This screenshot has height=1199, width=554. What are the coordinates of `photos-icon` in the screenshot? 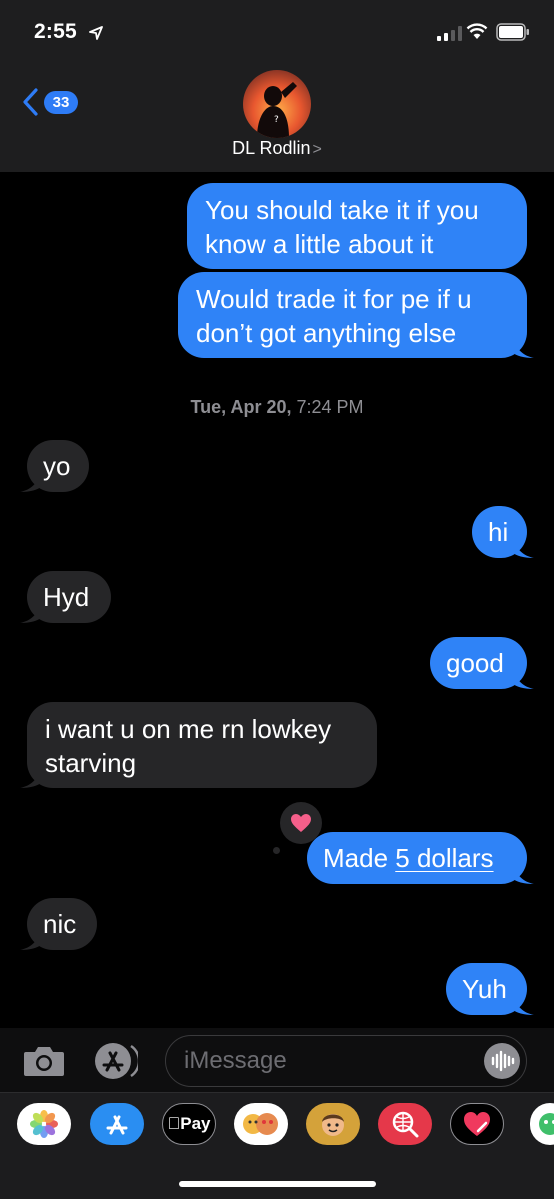 It's located at (44, 1124).